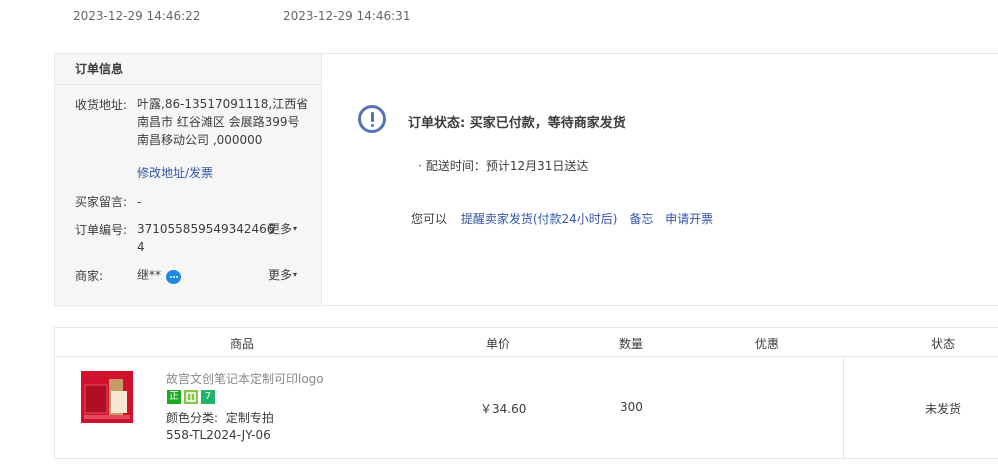 This screenshot has height=464, width=998. Describe the element at coordinates (101, 202) in the screenshot. I see `buyer-message-label: 买家留言:` at that location.